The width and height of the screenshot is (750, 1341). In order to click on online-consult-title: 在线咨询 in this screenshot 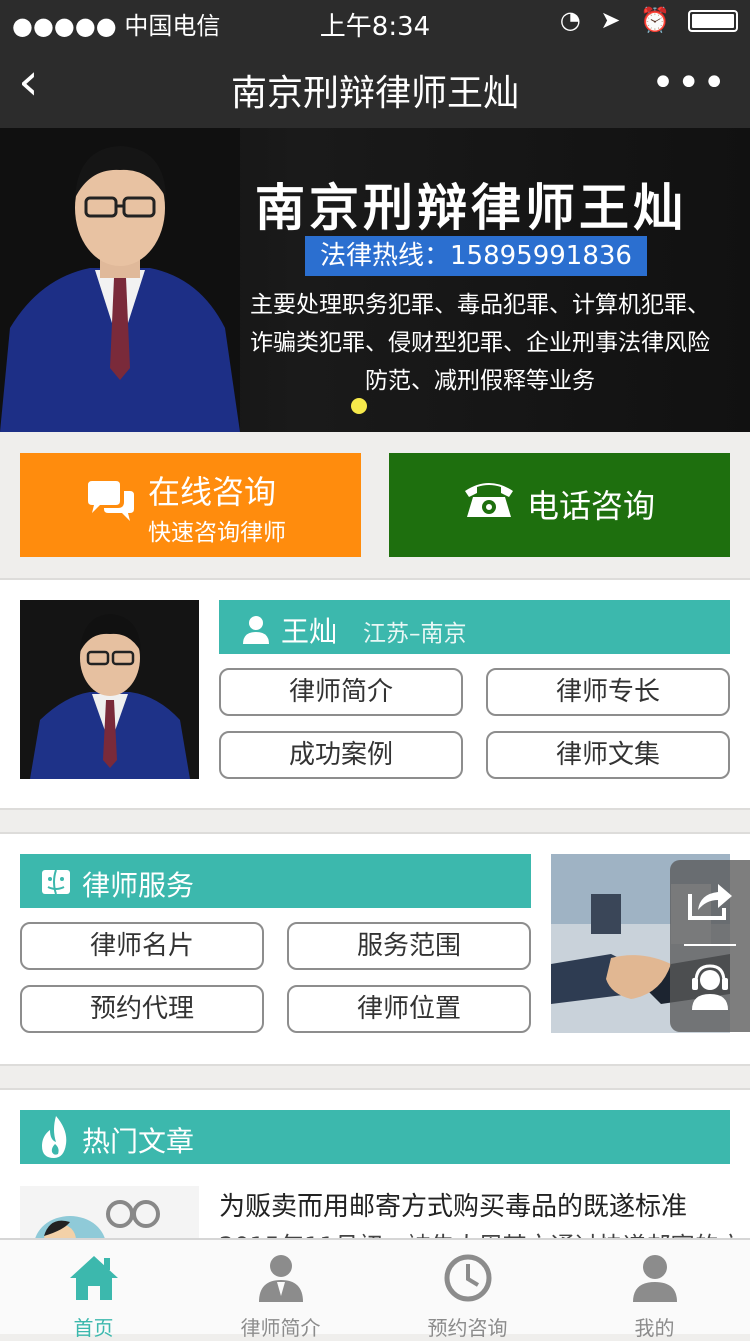, I will do `click(212, 492)`.